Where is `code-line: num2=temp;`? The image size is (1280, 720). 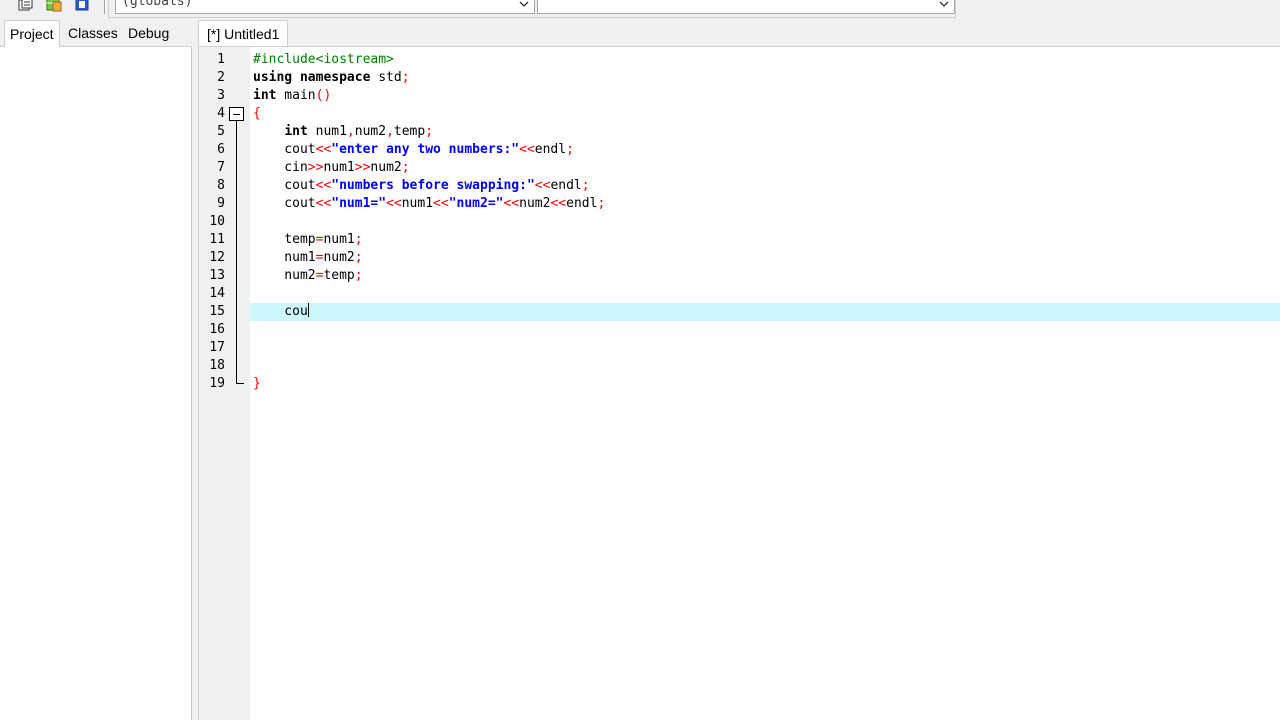 code-line: num2=temp; is located at coordinates (308, 276).